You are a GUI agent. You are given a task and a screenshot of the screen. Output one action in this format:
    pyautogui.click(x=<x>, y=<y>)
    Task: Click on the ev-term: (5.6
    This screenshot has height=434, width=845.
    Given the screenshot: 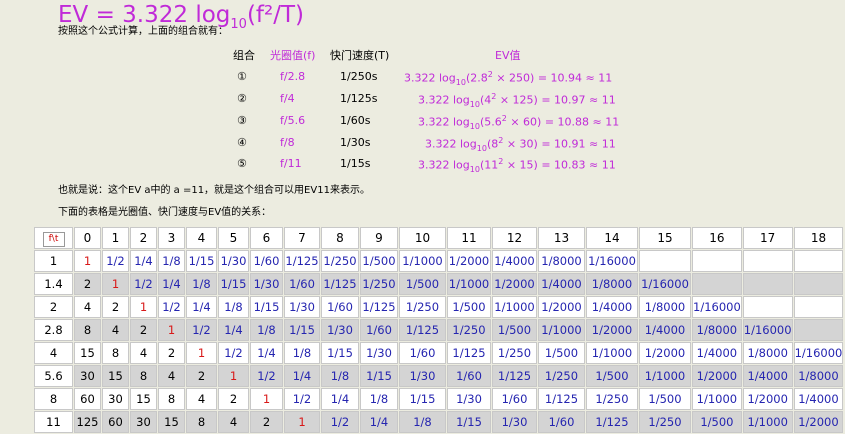 What is the action you would take?
    pyautogui.click(x=490, y=122)
    